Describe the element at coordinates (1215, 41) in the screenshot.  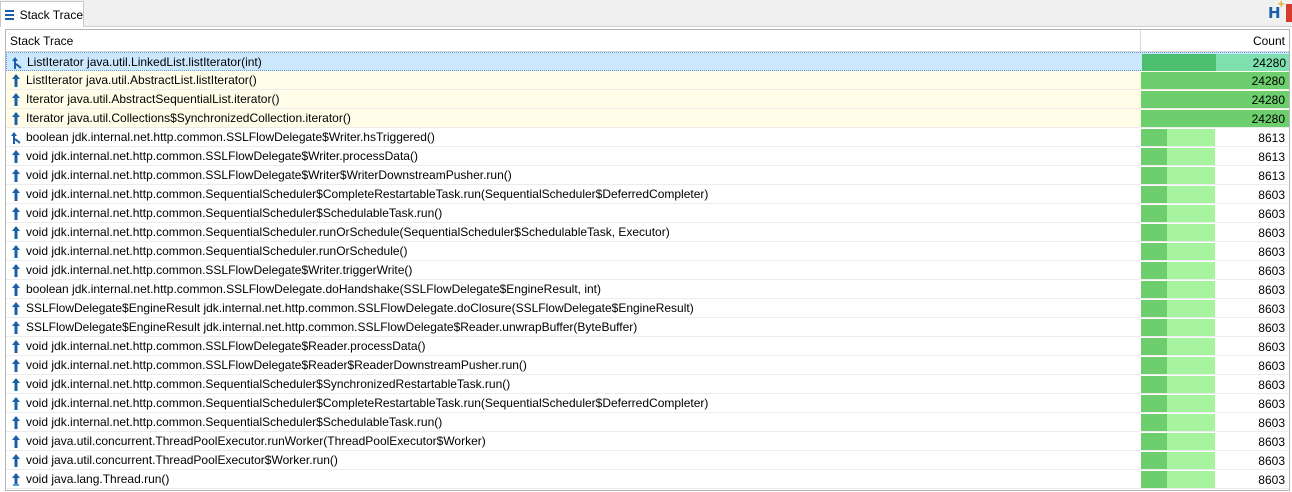
I see `column-header-count: Count` at that location.